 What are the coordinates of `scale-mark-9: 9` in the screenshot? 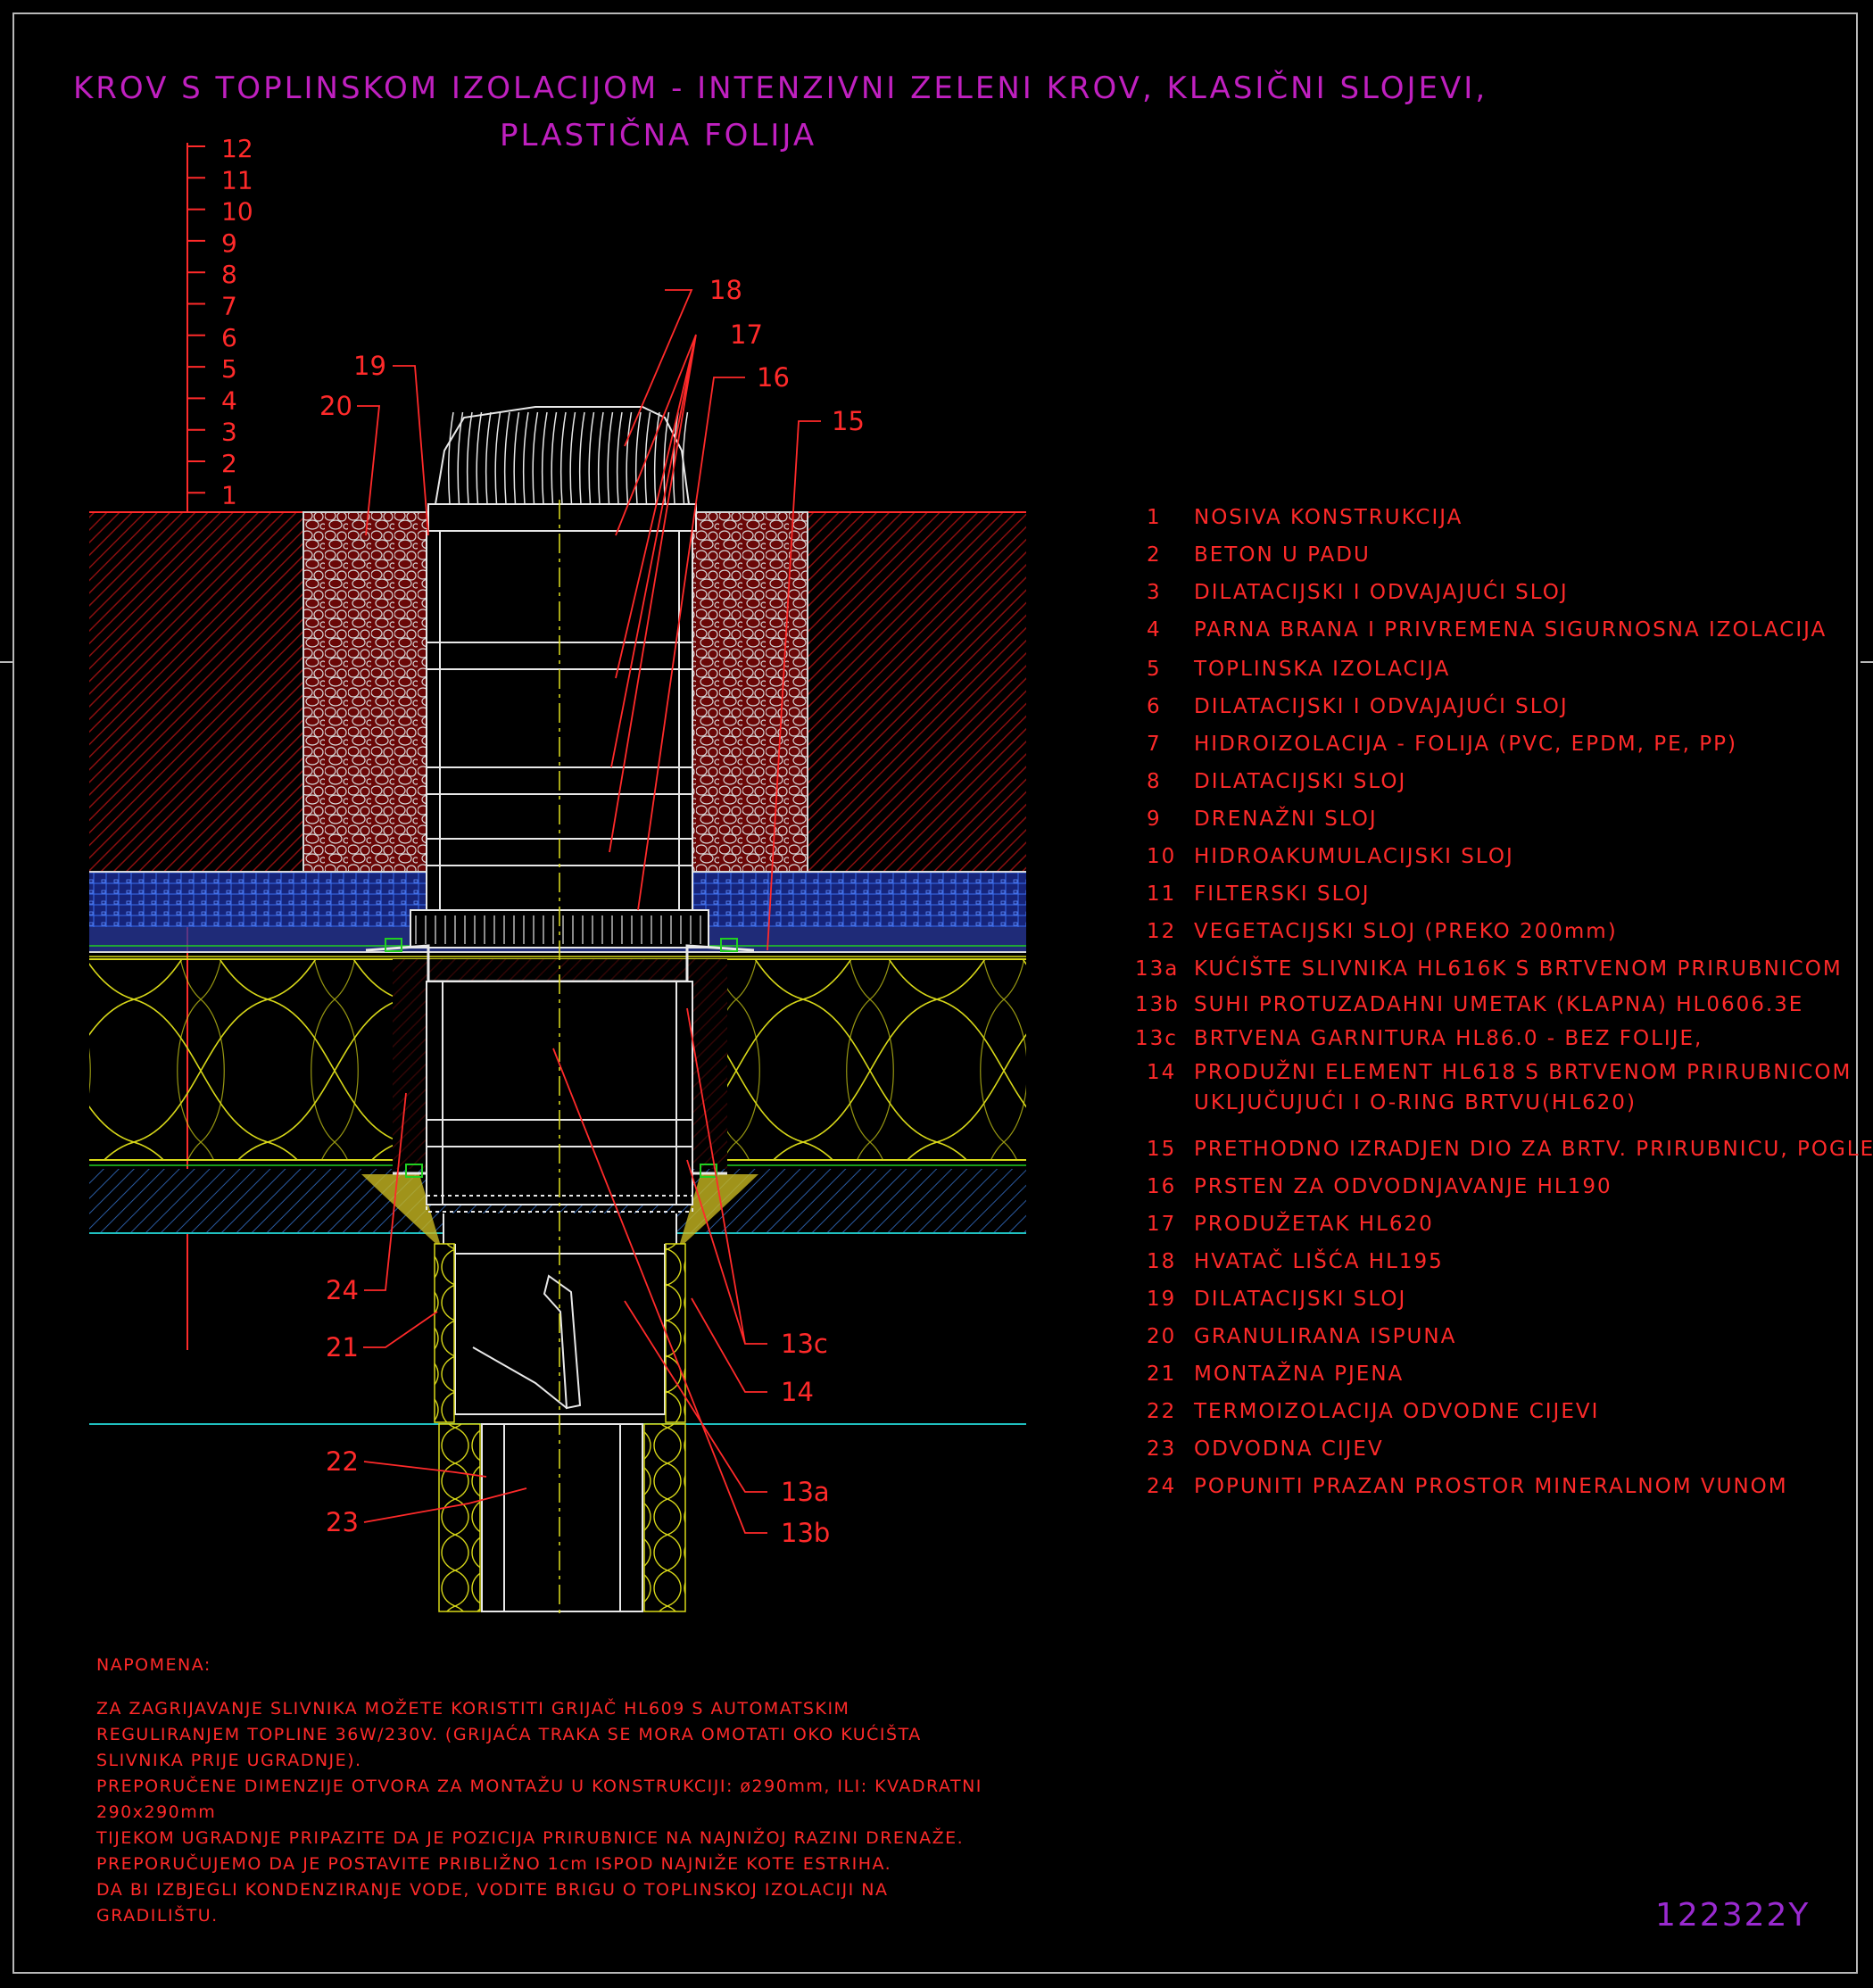 It's located at (229, 243).